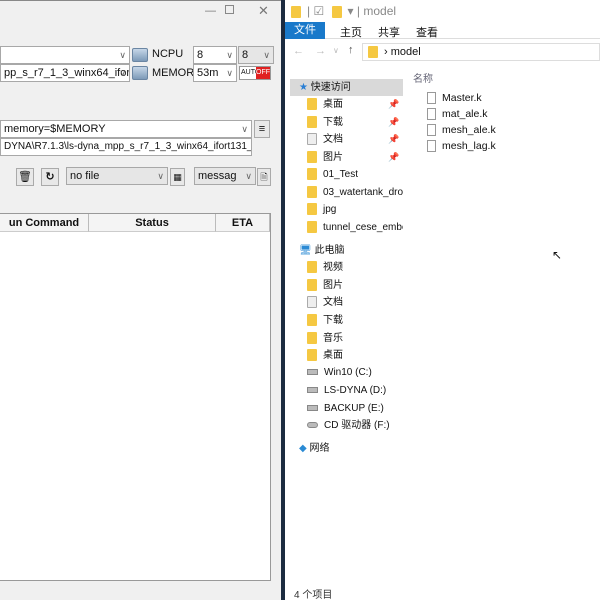  What do you see at coordinates (427, 32) in the screenshot?
I see `tab-view: 查看` at bounding box center [427, 32].